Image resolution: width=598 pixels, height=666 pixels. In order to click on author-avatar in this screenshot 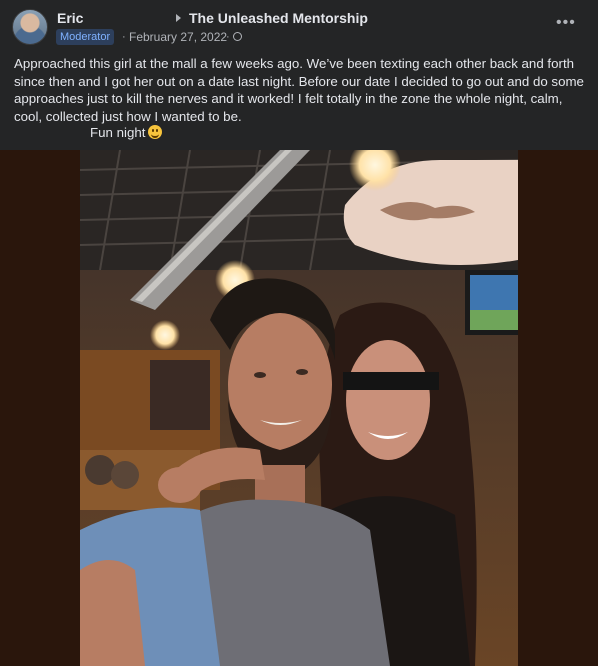, I will do `click(30, 27)`.